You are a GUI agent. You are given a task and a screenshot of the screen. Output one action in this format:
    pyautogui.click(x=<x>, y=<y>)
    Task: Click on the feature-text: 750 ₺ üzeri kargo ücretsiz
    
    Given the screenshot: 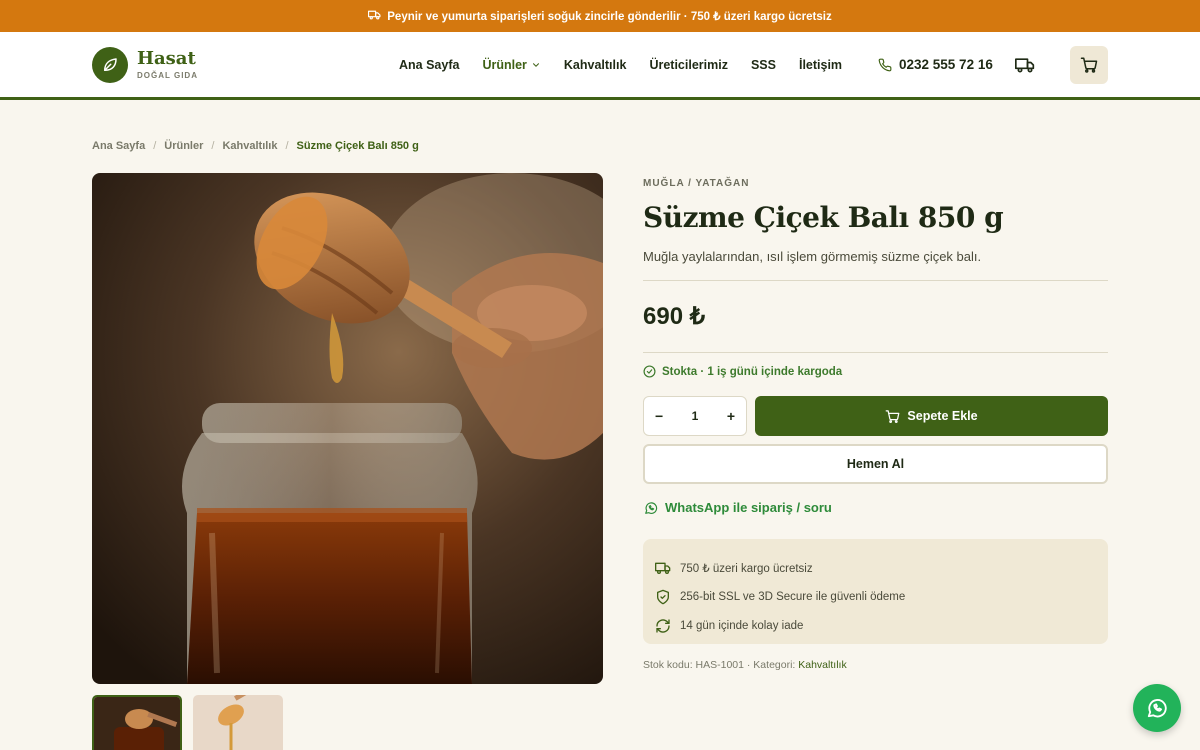 What is the action you would take?
    pyautogui.click(x=746, y=568)
    